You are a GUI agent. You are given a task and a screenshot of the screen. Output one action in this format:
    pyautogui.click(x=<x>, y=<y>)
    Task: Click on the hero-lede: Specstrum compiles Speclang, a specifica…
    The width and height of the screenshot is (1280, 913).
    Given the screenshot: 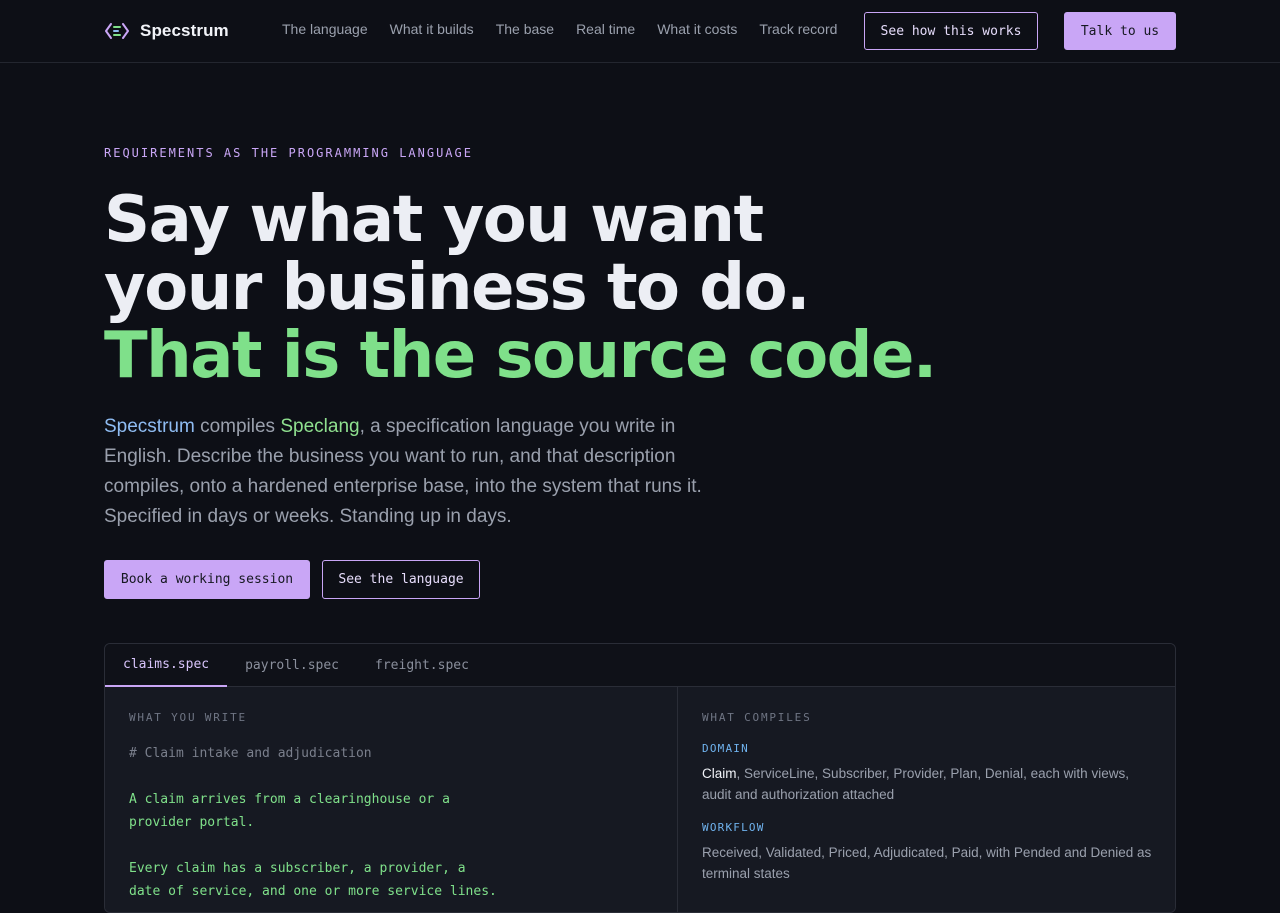 What is the action you would take?
    pyautogui.click(x=414, y=472)
    